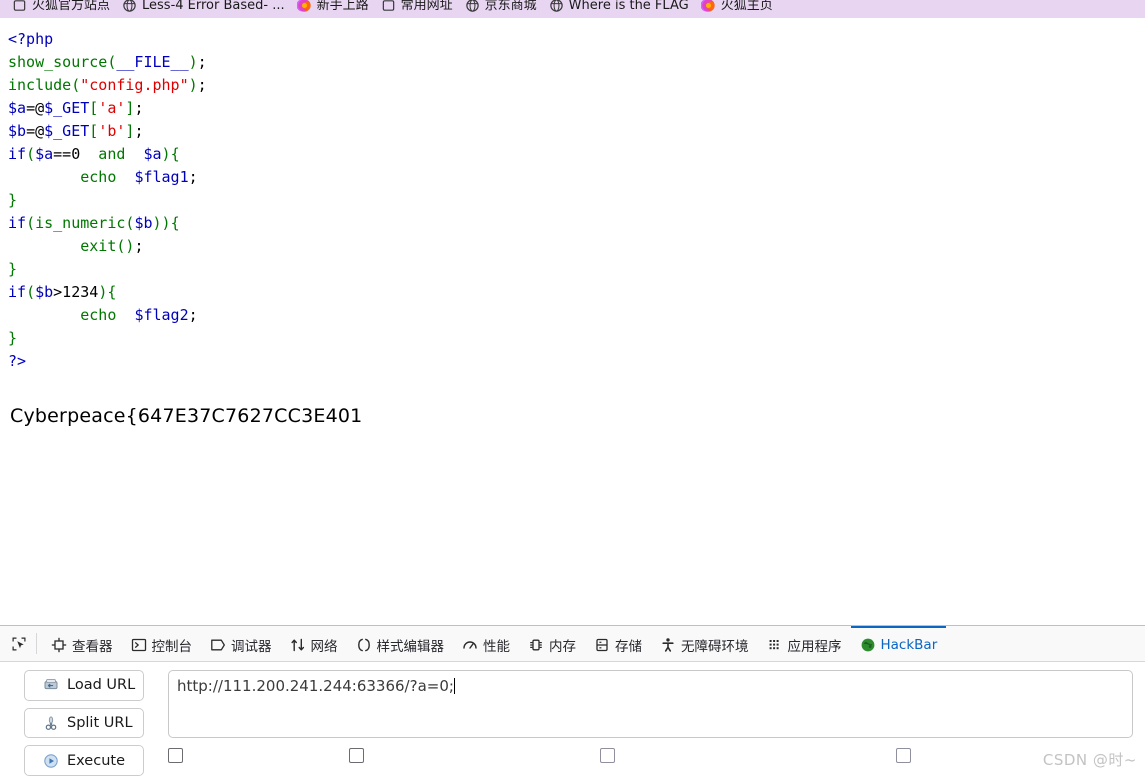  Describe the element at coordinates (496, 646) in the screenshot. I see `devtools-tab-label: 性能` at that location.